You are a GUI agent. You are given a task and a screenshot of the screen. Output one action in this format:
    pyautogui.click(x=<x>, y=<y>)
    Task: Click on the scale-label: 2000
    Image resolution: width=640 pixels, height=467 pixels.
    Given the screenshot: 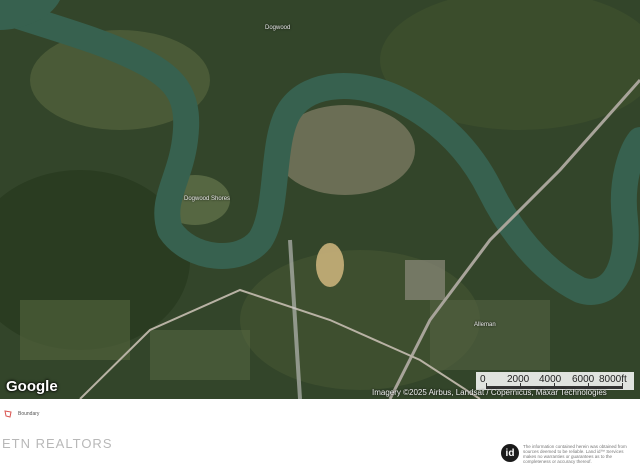 What is the action you would take?
    pyautogui.click(x=518, y=379)
    